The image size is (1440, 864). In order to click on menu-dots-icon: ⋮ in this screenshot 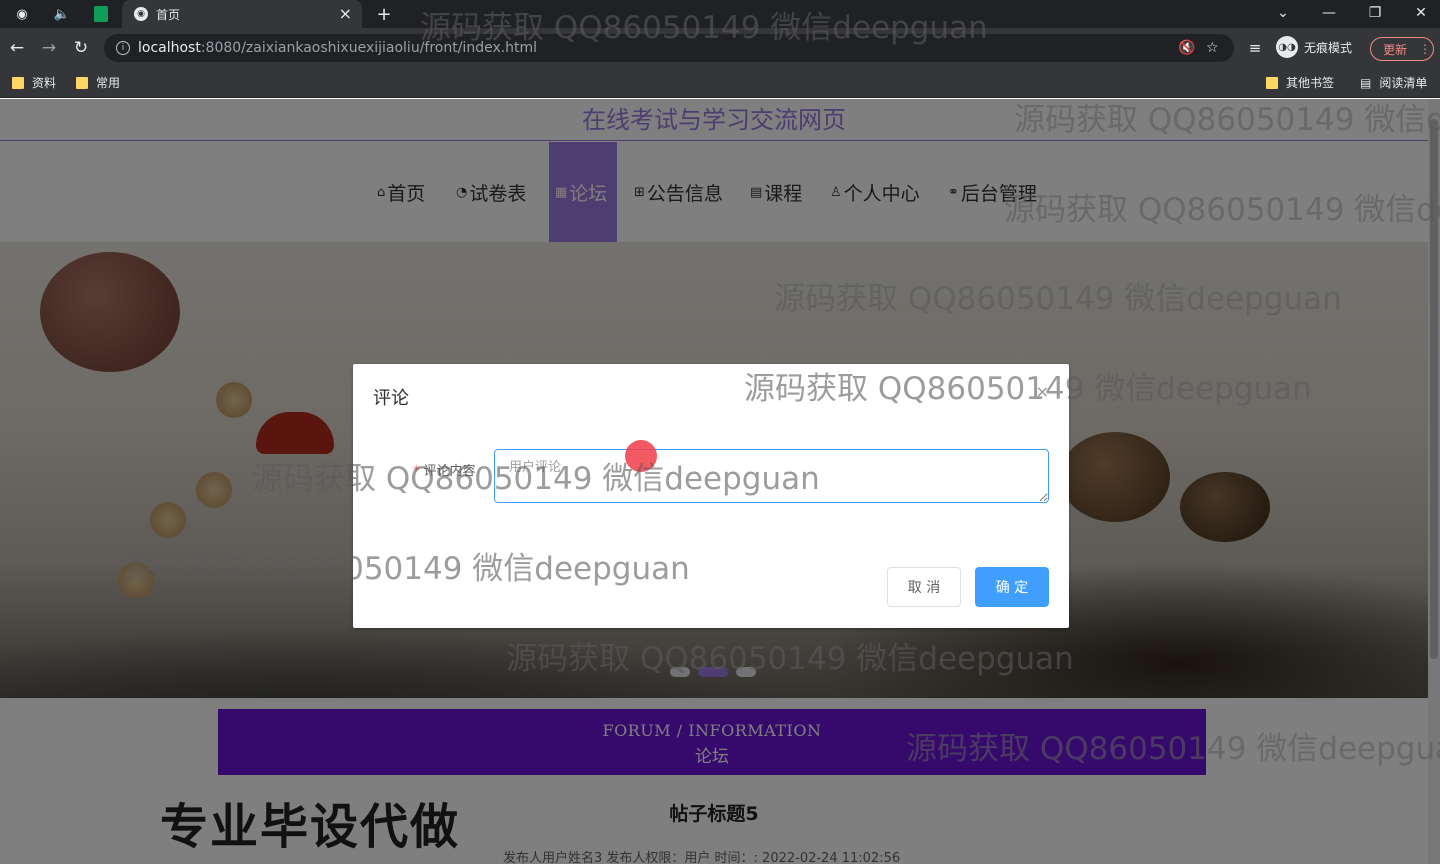, I will do `click(1425, 49)`.